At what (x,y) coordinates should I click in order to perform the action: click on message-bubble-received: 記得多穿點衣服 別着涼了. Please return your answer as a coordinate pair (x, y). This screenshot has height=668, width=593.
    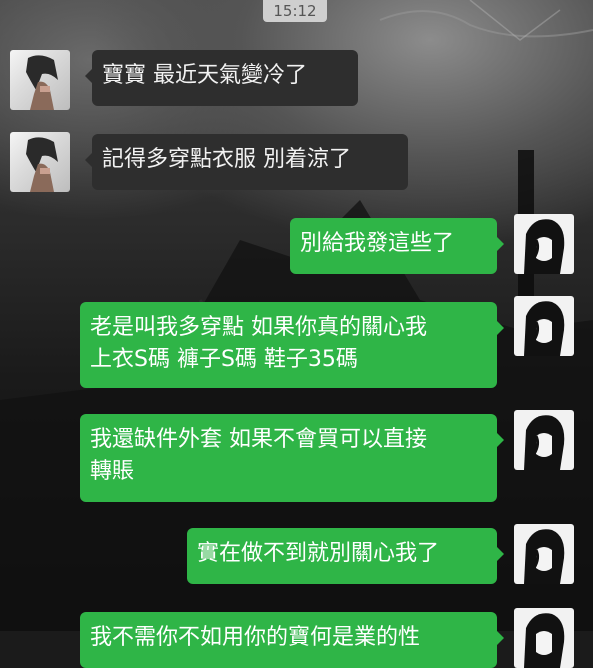
    Looking at the image, I should click on (246, 162).